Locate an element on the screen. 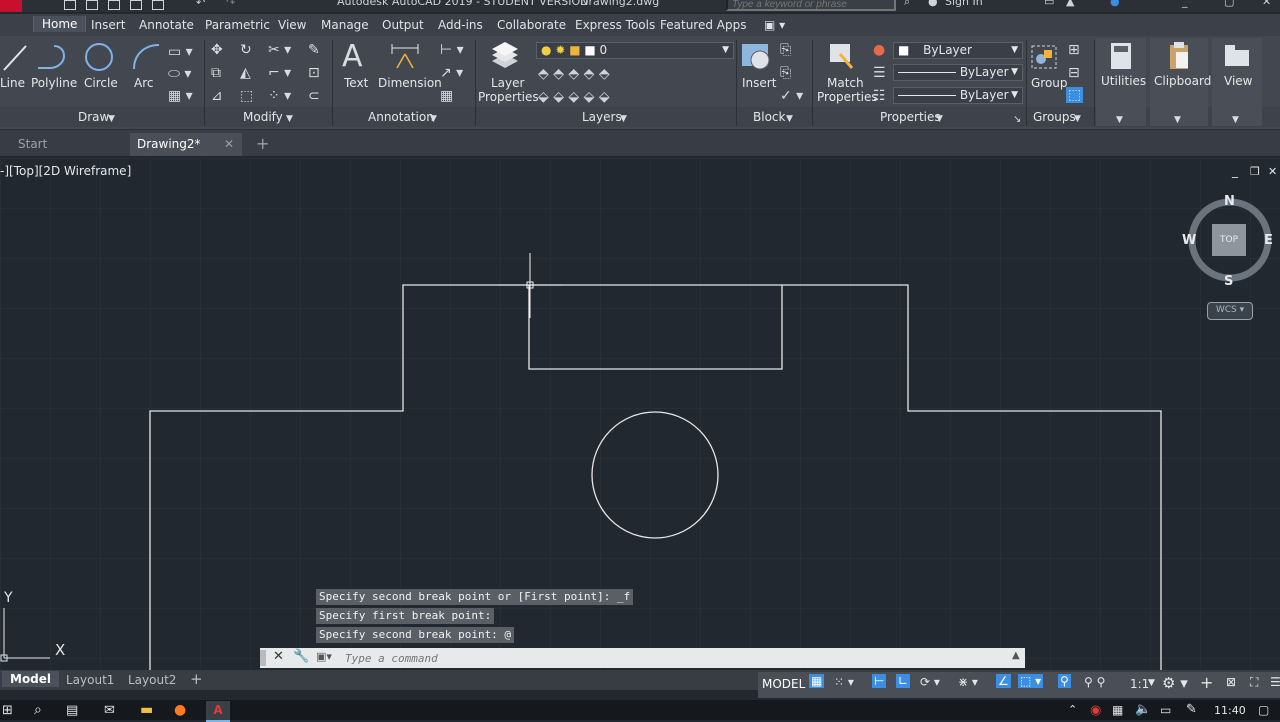 This screenshot has height=722, width=1280. viewport-close-icon: ✕ is located at coordinates (1272, 171).